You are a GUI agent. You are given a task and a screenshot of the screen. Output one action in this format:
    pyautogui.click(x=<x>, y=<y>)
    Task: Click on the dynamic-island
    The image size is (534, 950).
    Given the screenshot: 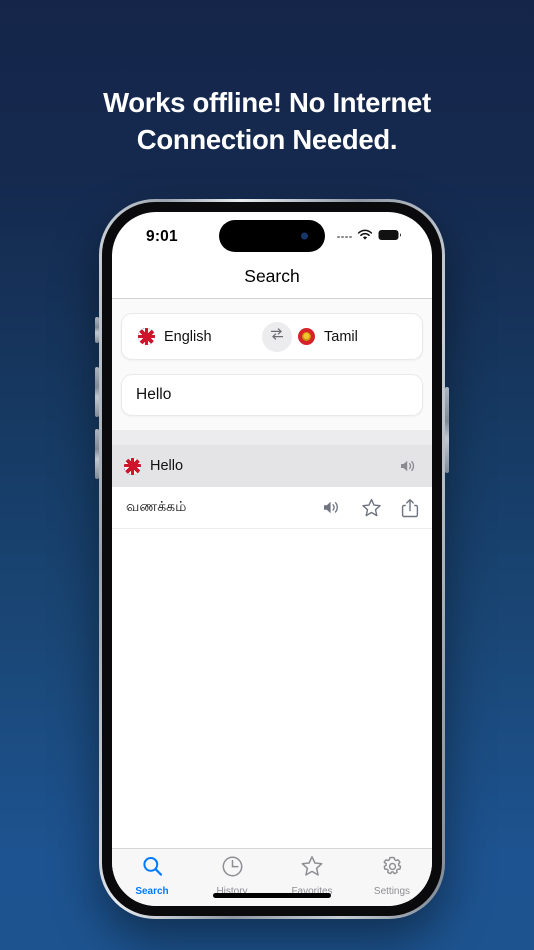 What is the action you would take?
    pyautogui.click(x=272, y=236)
    